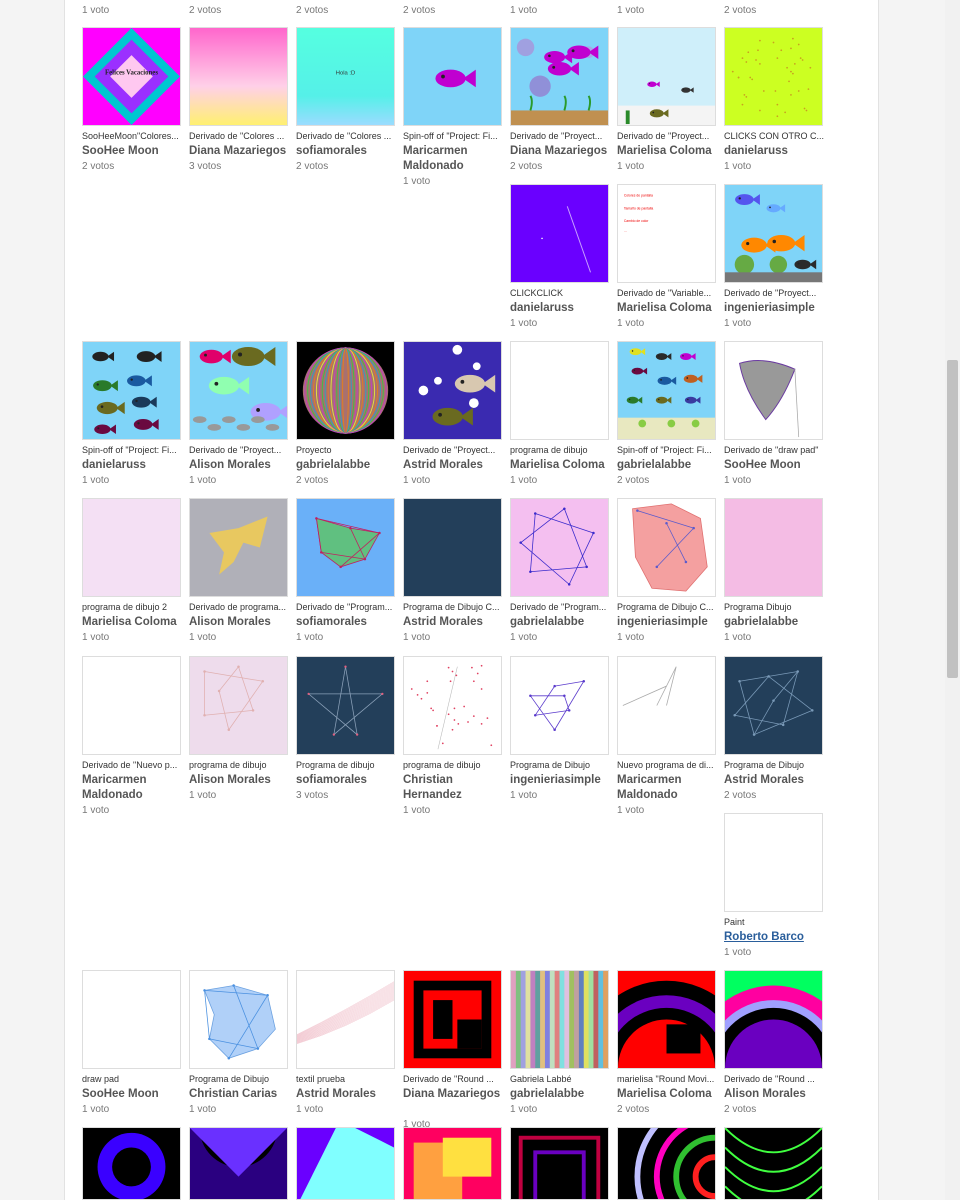  I want to click on project-title: Derivado de "draw pad", so click(774, 450).